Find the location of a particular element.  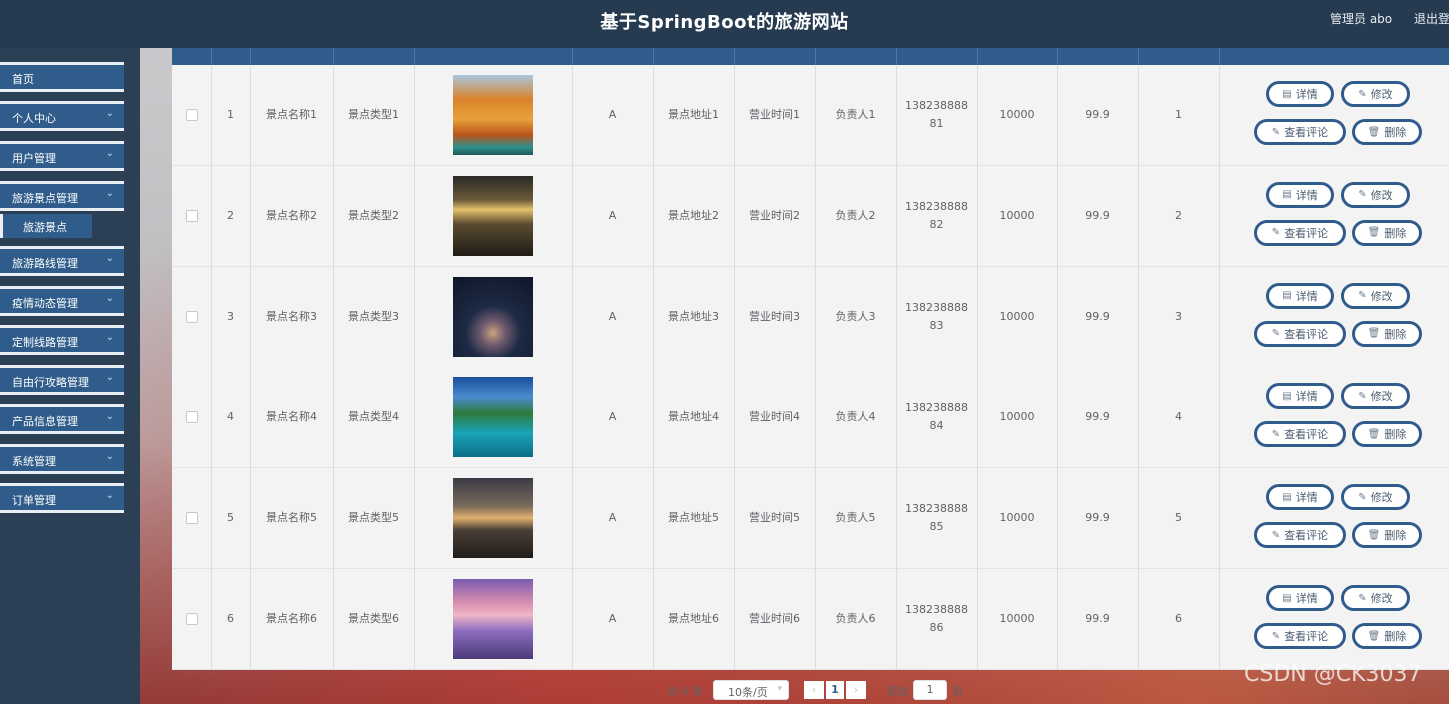

logout-link: 退出登 is located at coordinates (1431, 18).